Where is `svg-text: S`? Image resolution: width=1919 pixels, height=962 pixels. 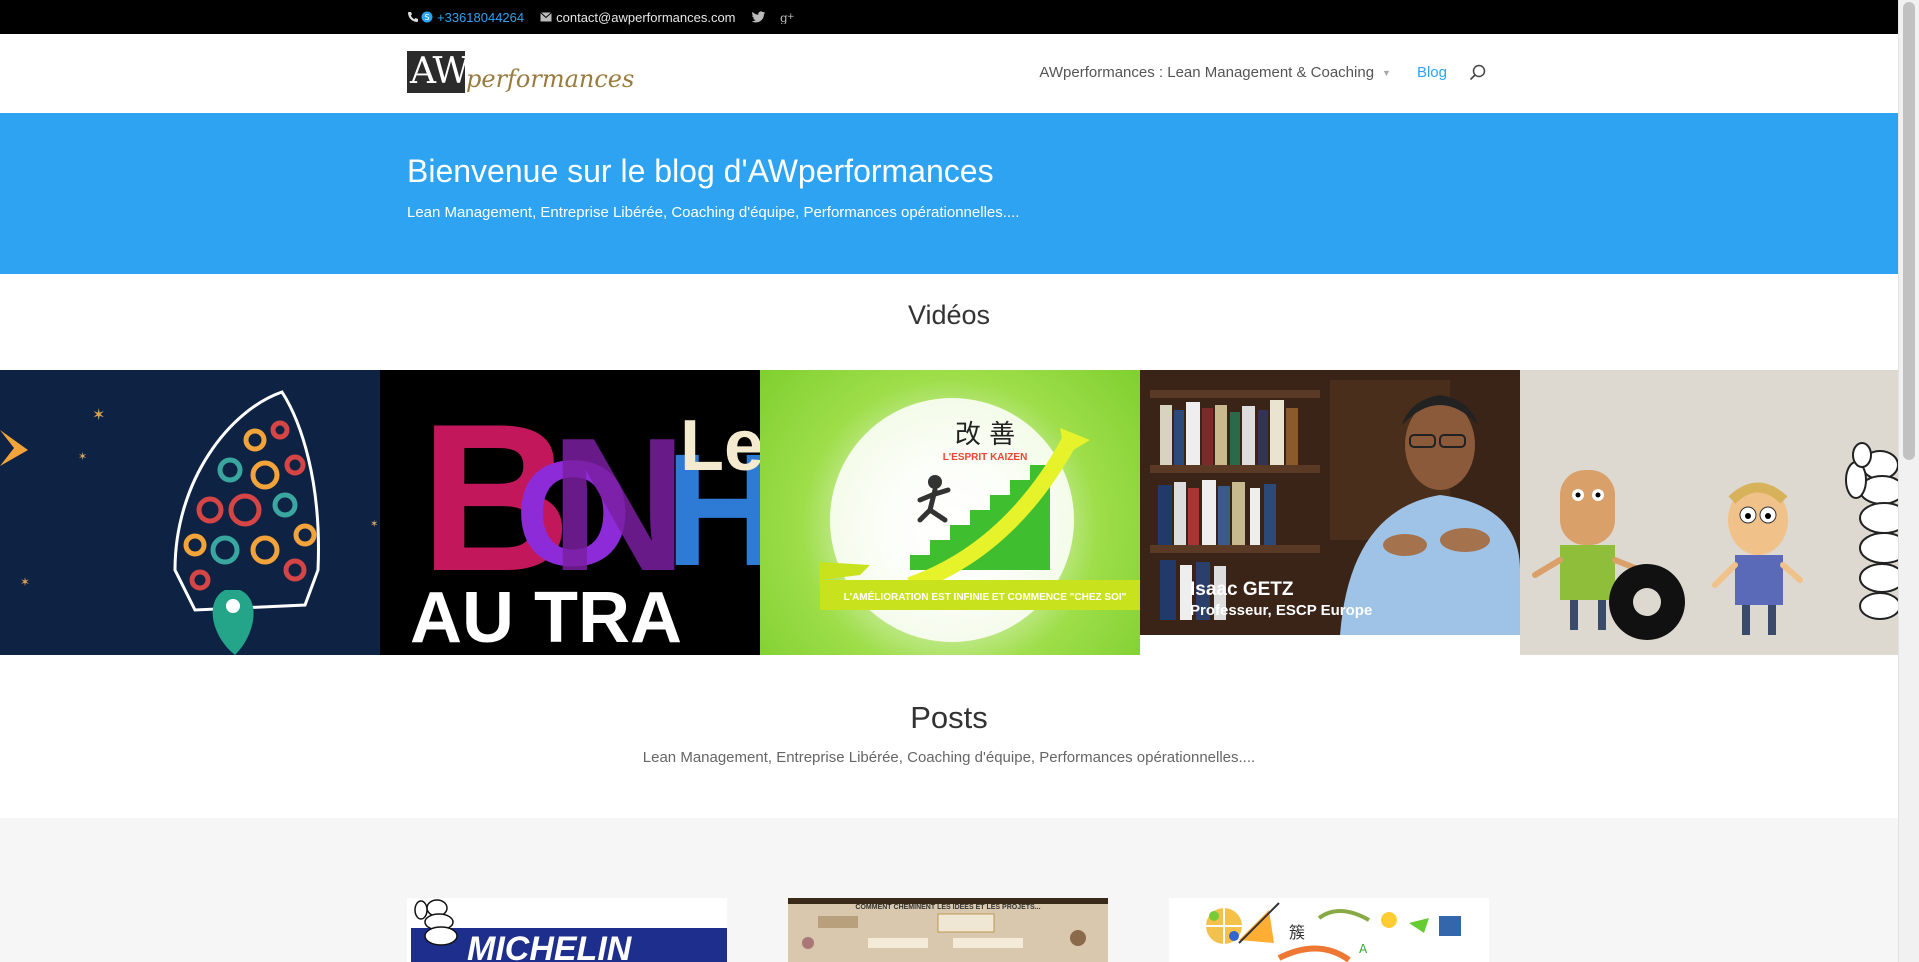
svg-text: S is located at coordinates (426, 17).